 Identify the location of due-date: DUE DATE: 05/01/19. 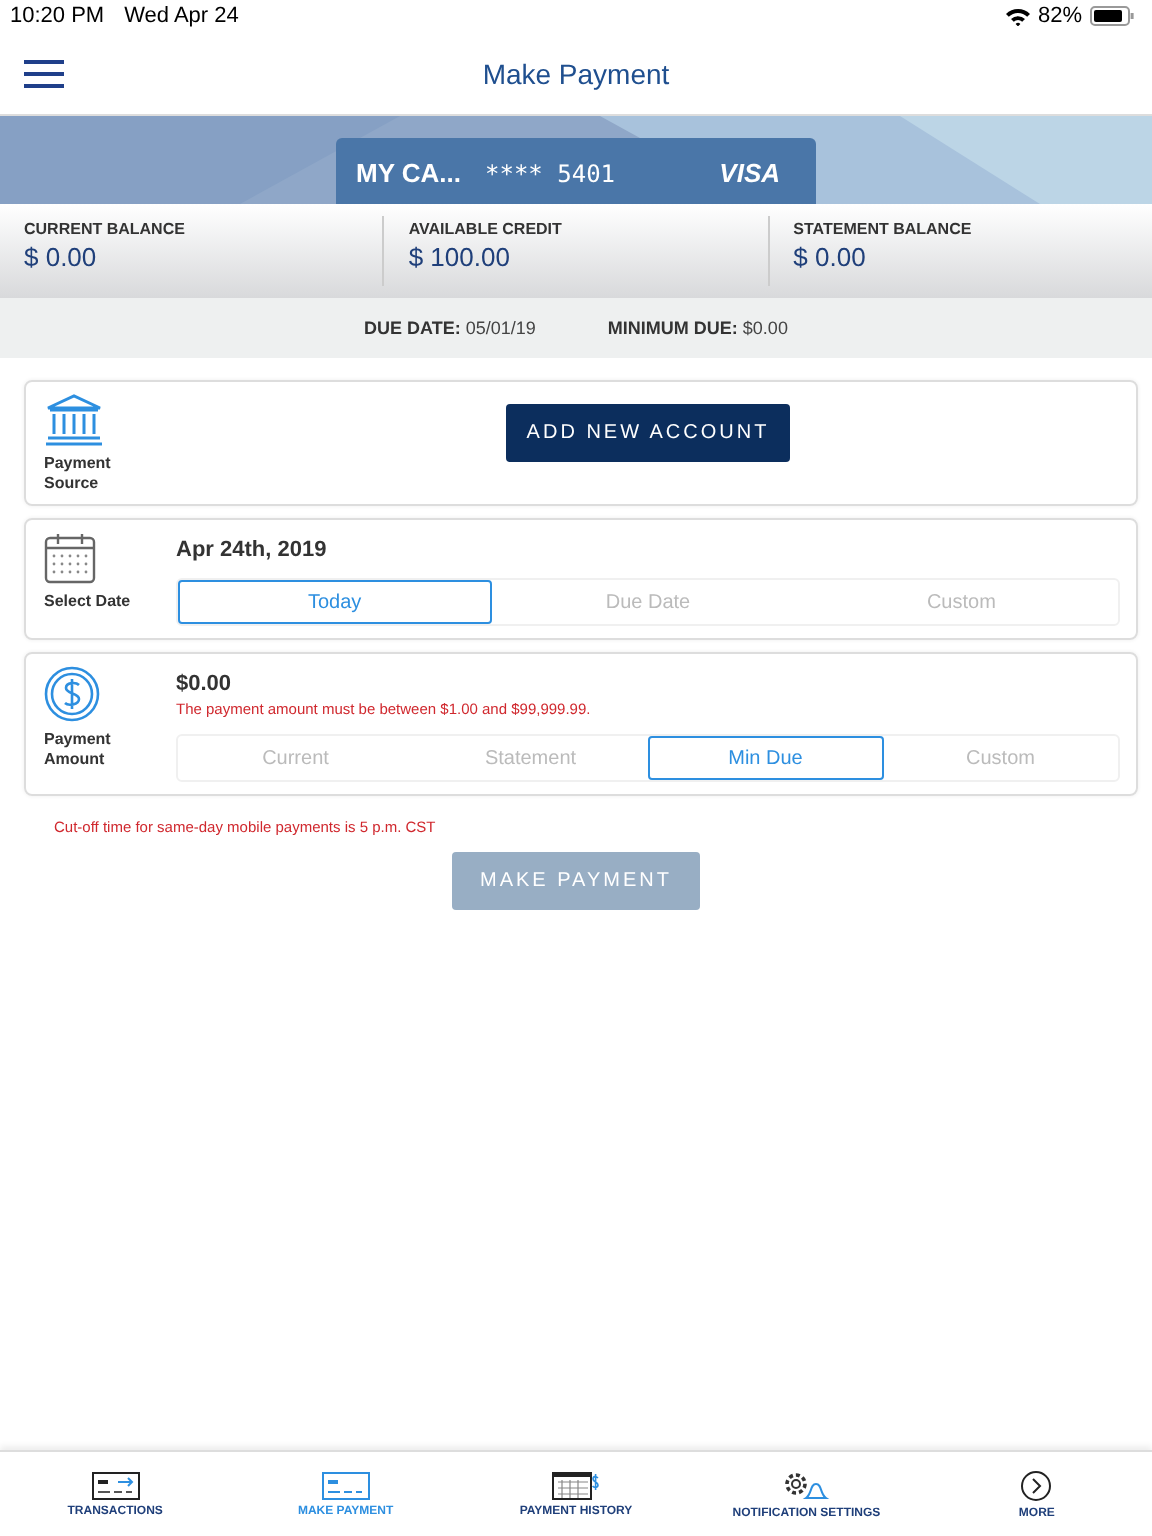
(450, 328).